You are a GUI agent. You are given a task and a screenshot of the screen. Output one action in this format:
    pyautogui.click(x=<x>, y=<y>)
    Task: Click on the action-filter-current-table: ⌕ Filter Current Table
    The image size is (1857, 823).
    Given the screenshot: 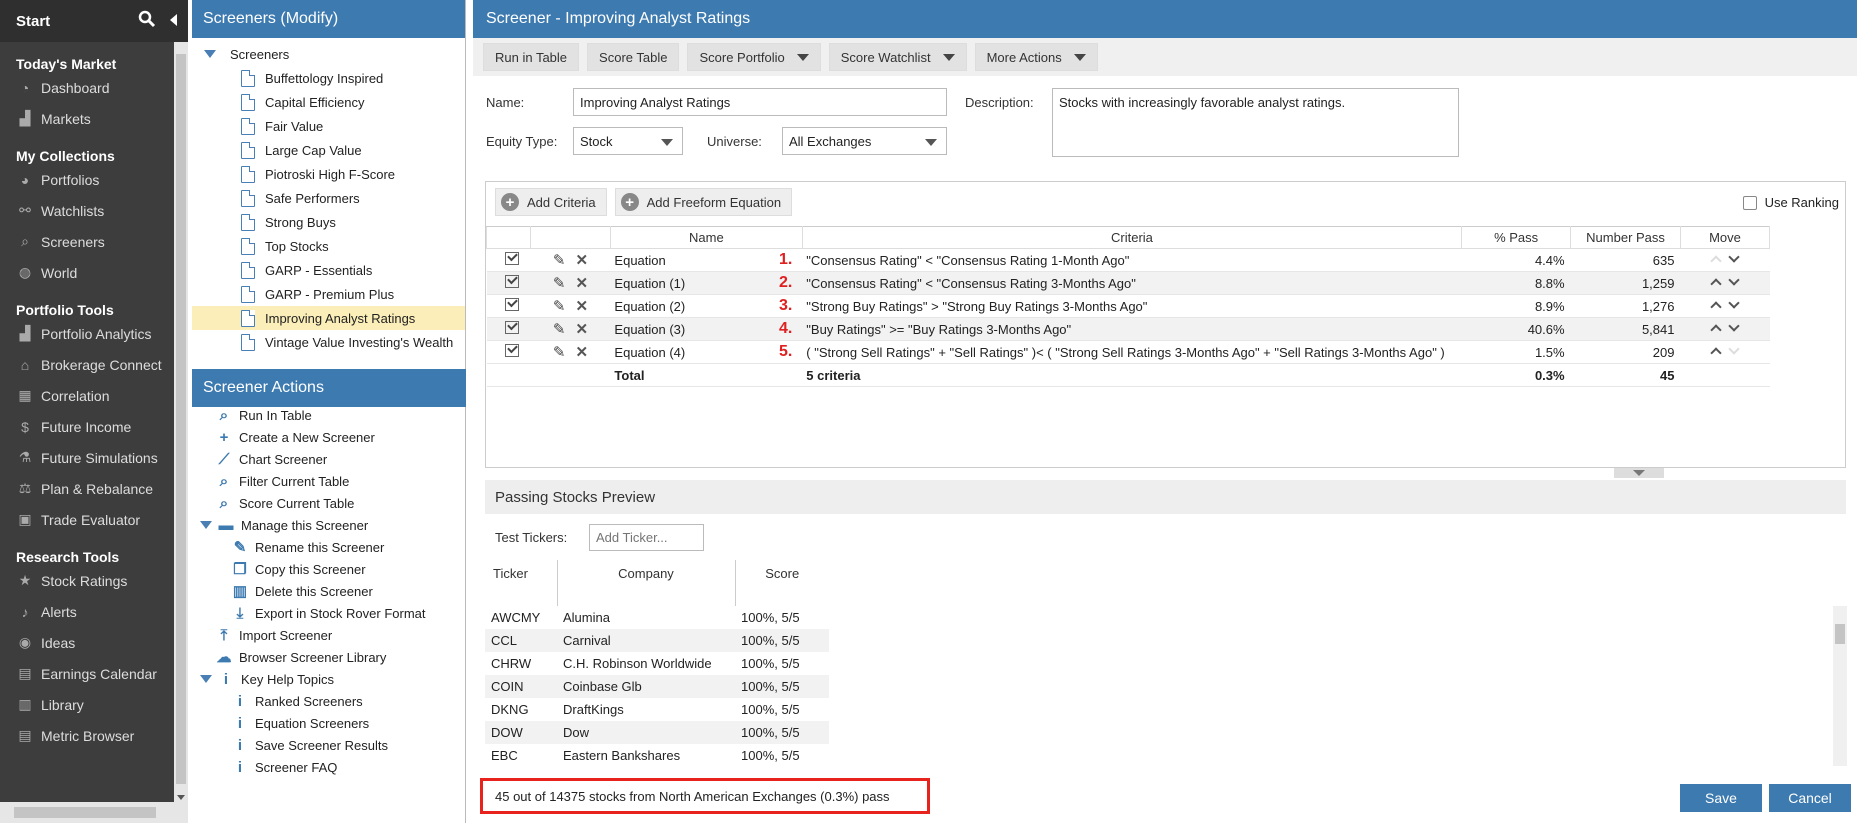 What is the action you would take?
    pyautogui.click(x=329, y=481)
    